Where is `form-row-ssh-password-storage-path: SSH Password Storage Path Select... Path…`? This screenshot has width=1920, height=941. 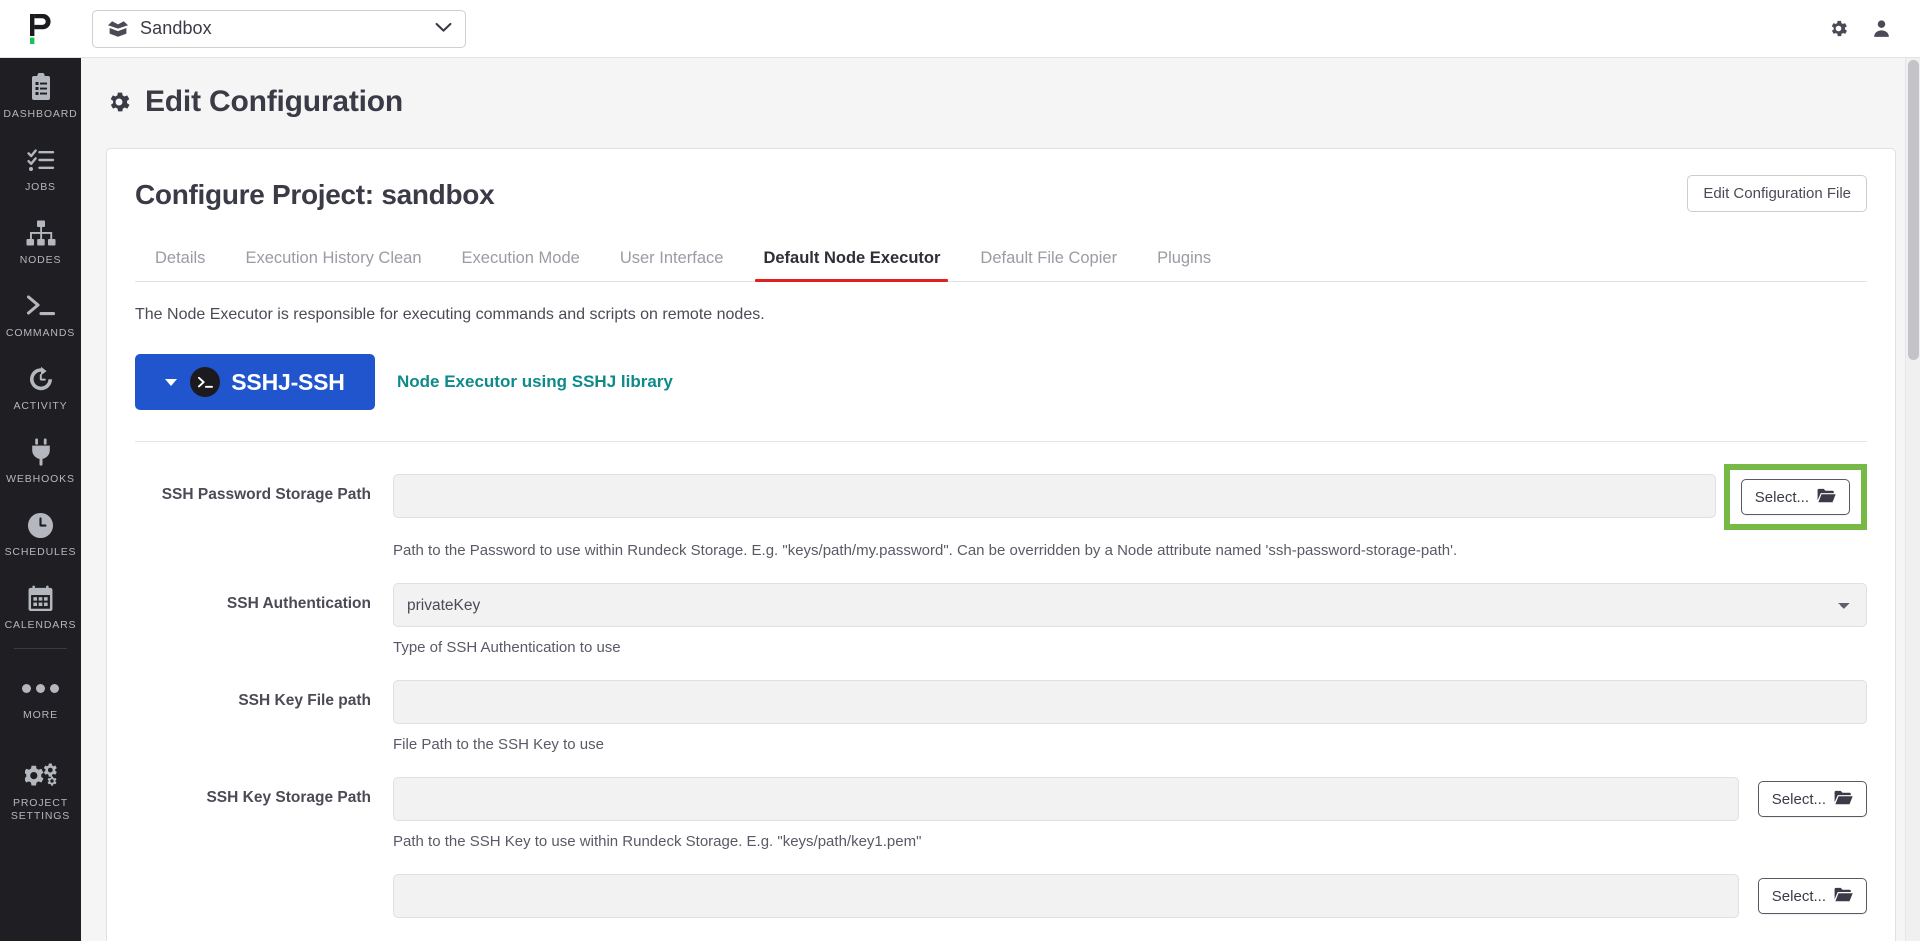 form-row-ssh-password-storage-path: SSH Password Storage Path Select... Path… is located at coordinates (1001, 512).